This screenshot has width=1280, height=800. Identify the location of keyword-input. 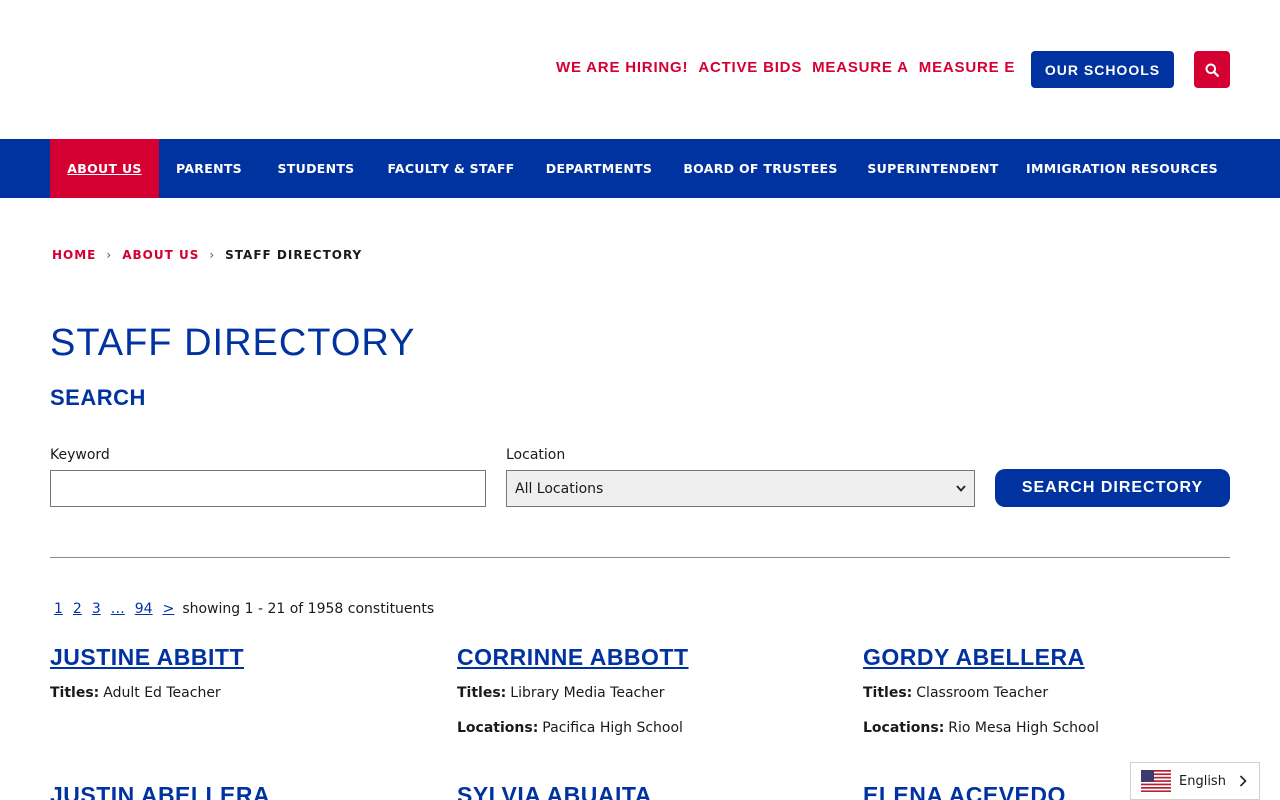
(268, 488).